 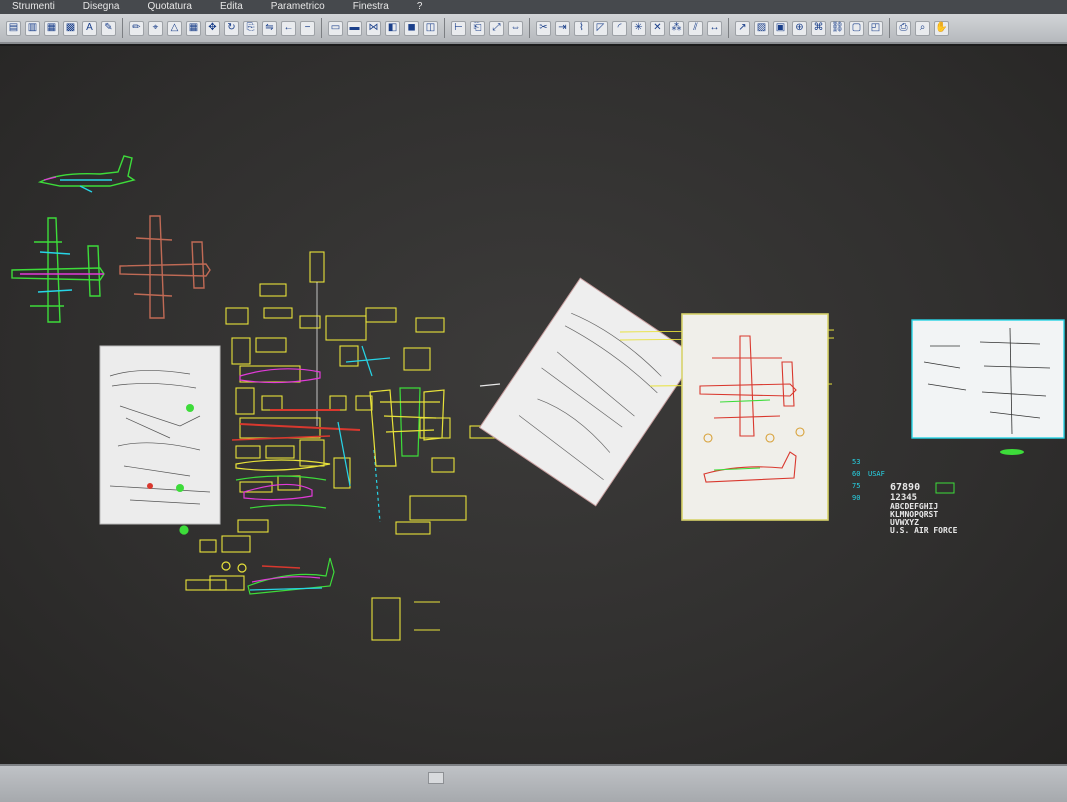 What do you see at coordinates (250, 28) in the screenshot?
I see `copy-button: ⎘` at bounding box center [250, 28].